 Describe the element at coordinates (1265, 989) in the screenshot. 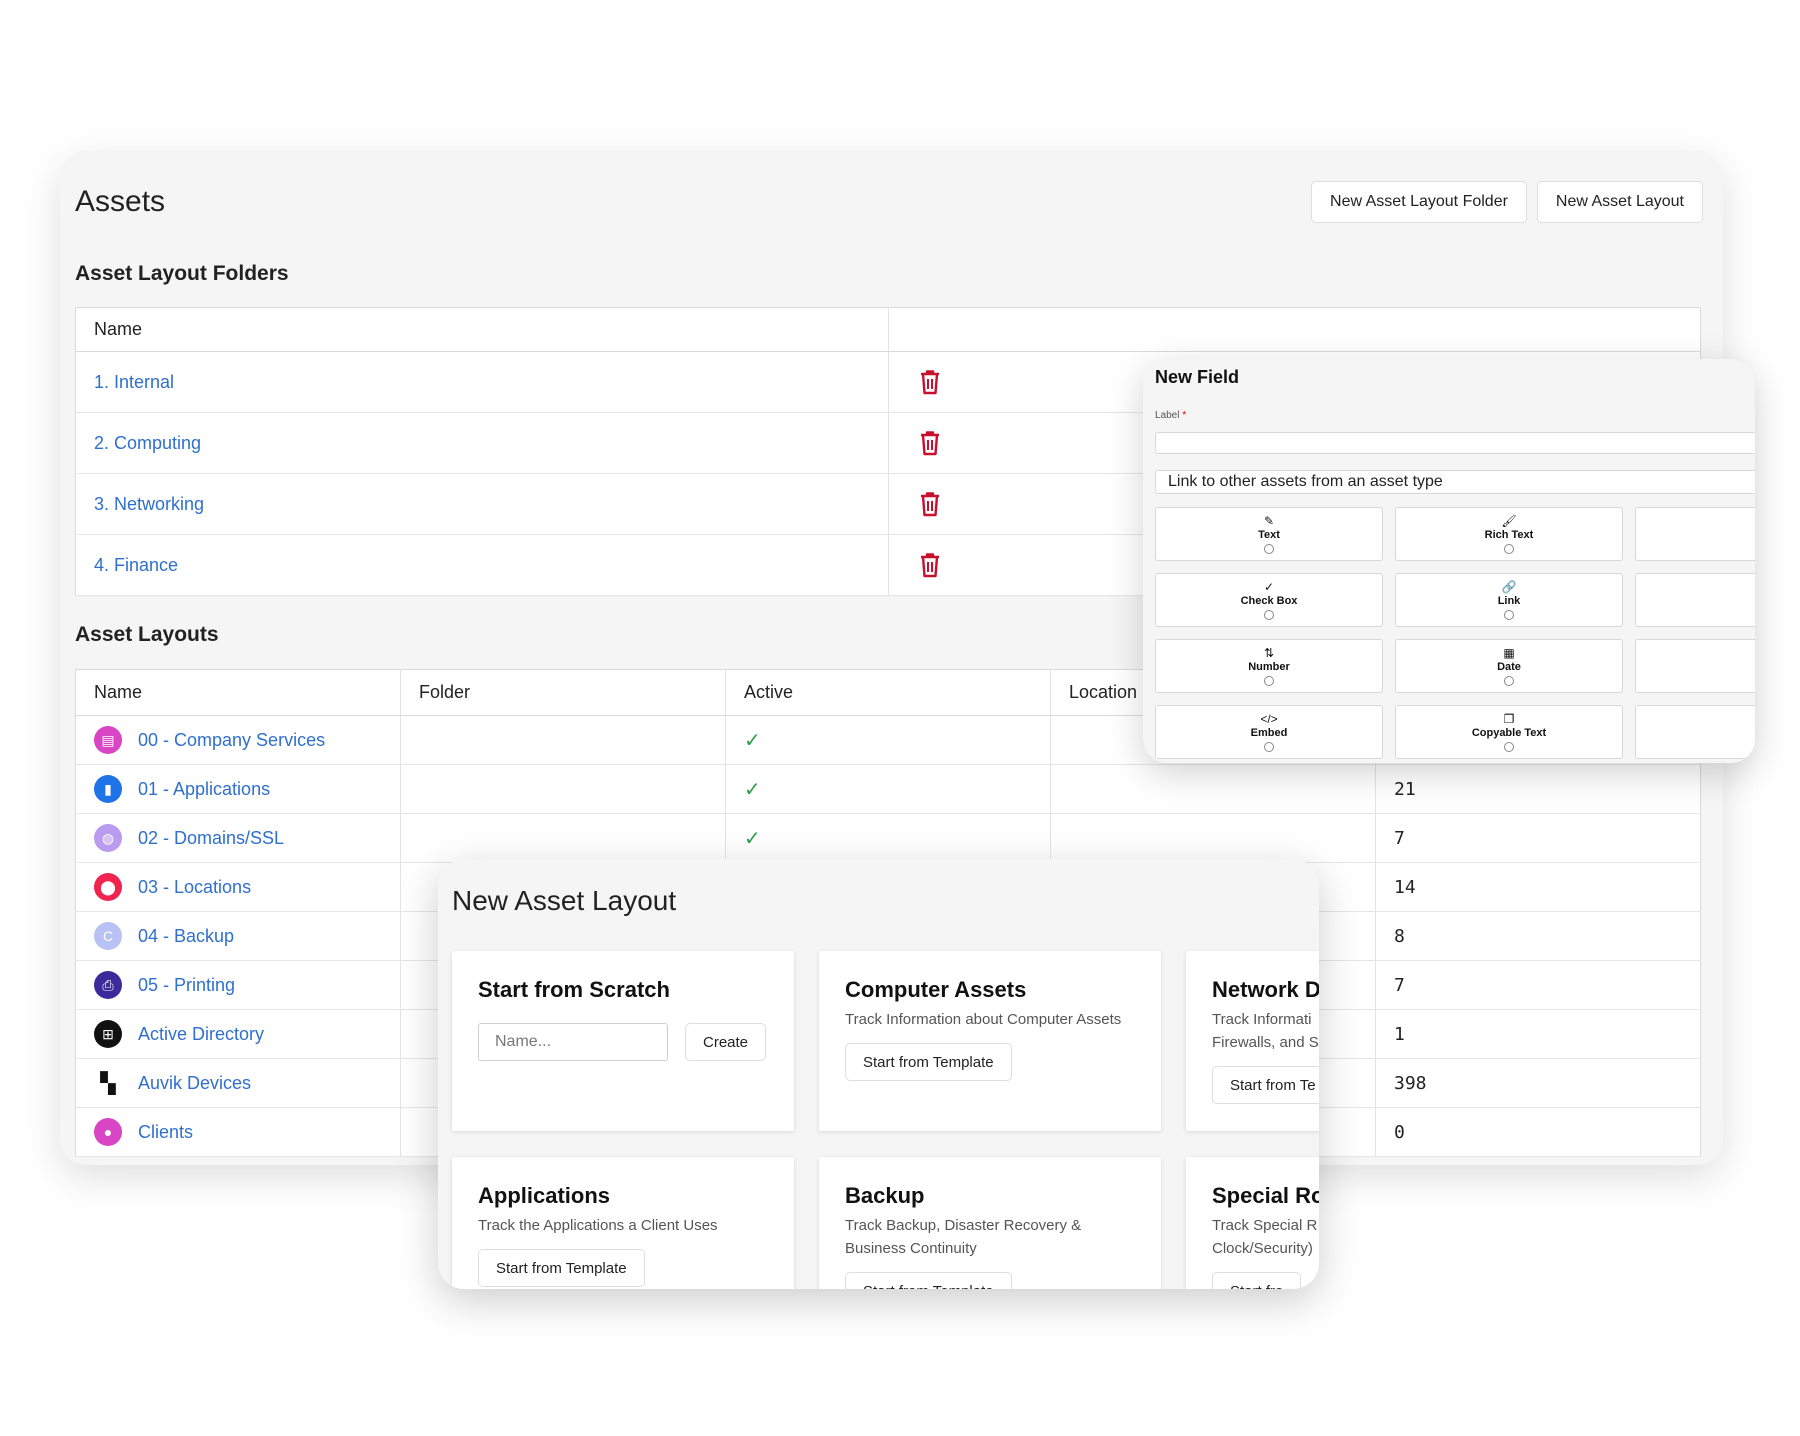

I see `template-title: Network D` at that location.